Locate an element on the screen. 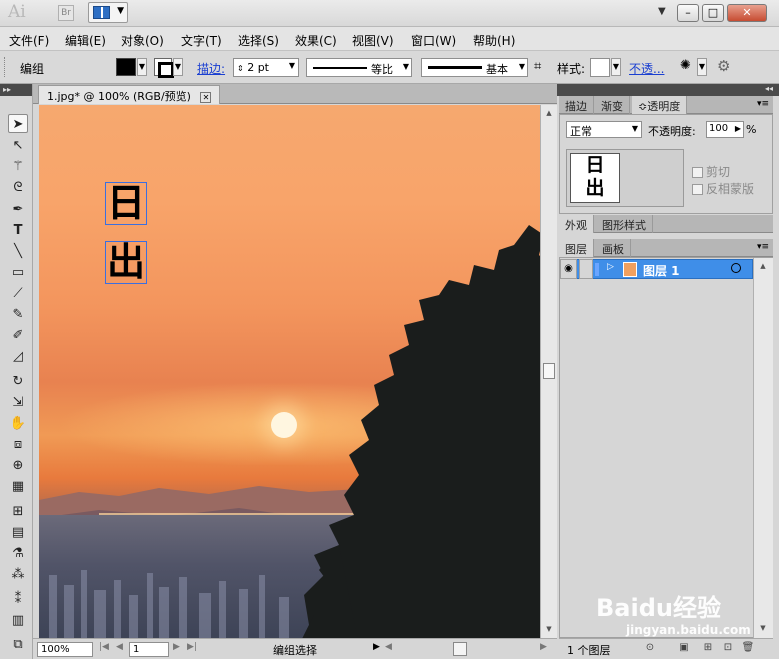 This screenshot has width=779, height=659. brush-definition: 基本 ▼ is located at coordinates (474, 67).